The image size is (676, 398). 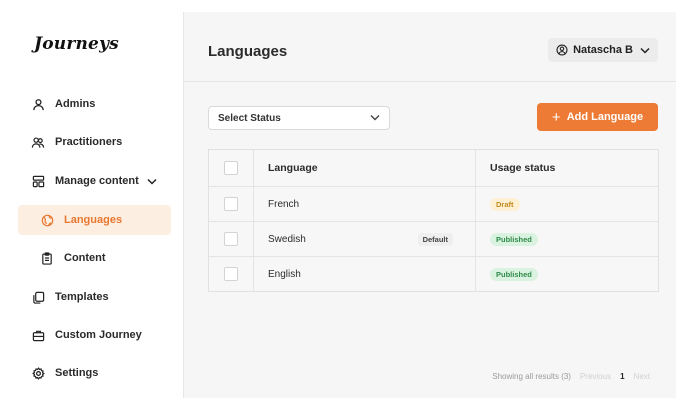 What do you see at coordinates (89, 142) in the screenshot?
I see `sidebar-item-label: Practitioners` at bounding box center [89, 142].